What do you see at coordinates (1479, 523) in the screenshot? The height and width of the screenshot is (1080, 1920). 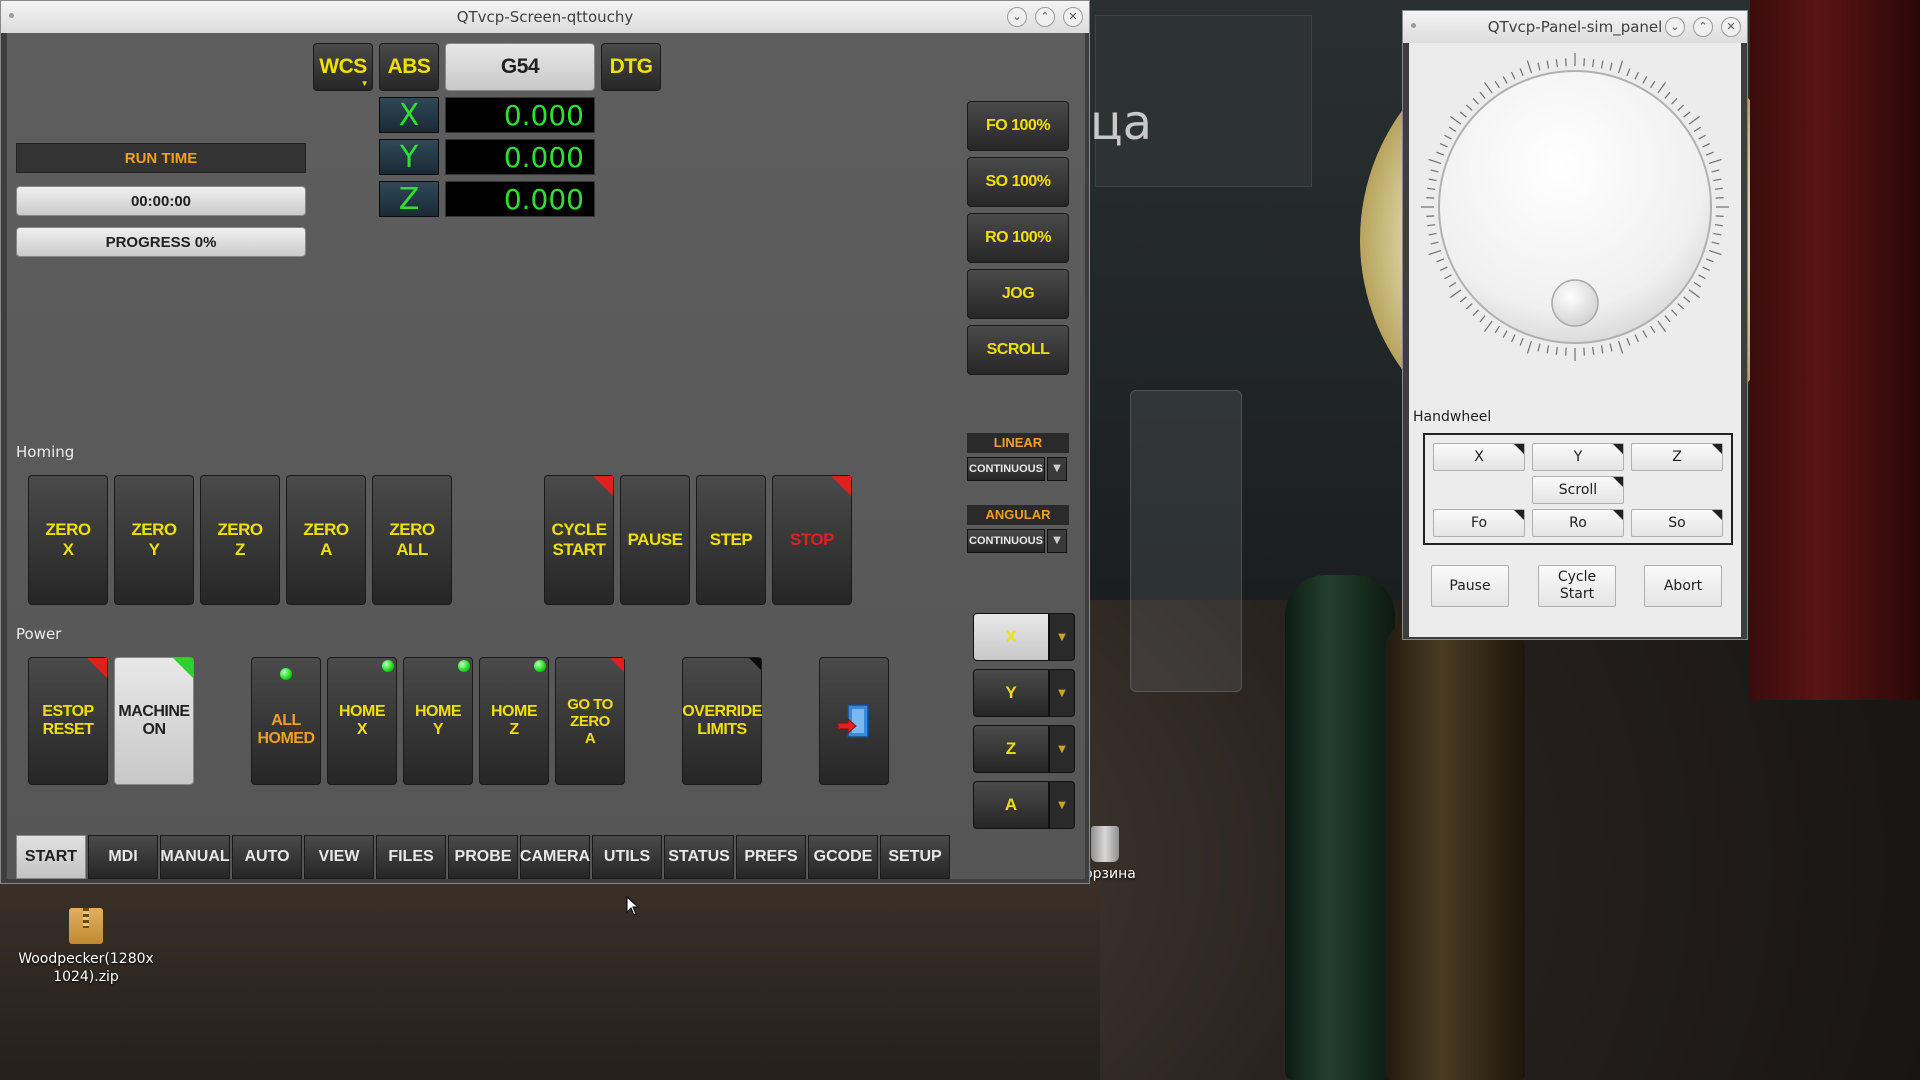 I see `handwheel-fo-button: Fo` at bounding box center [1479, 523].